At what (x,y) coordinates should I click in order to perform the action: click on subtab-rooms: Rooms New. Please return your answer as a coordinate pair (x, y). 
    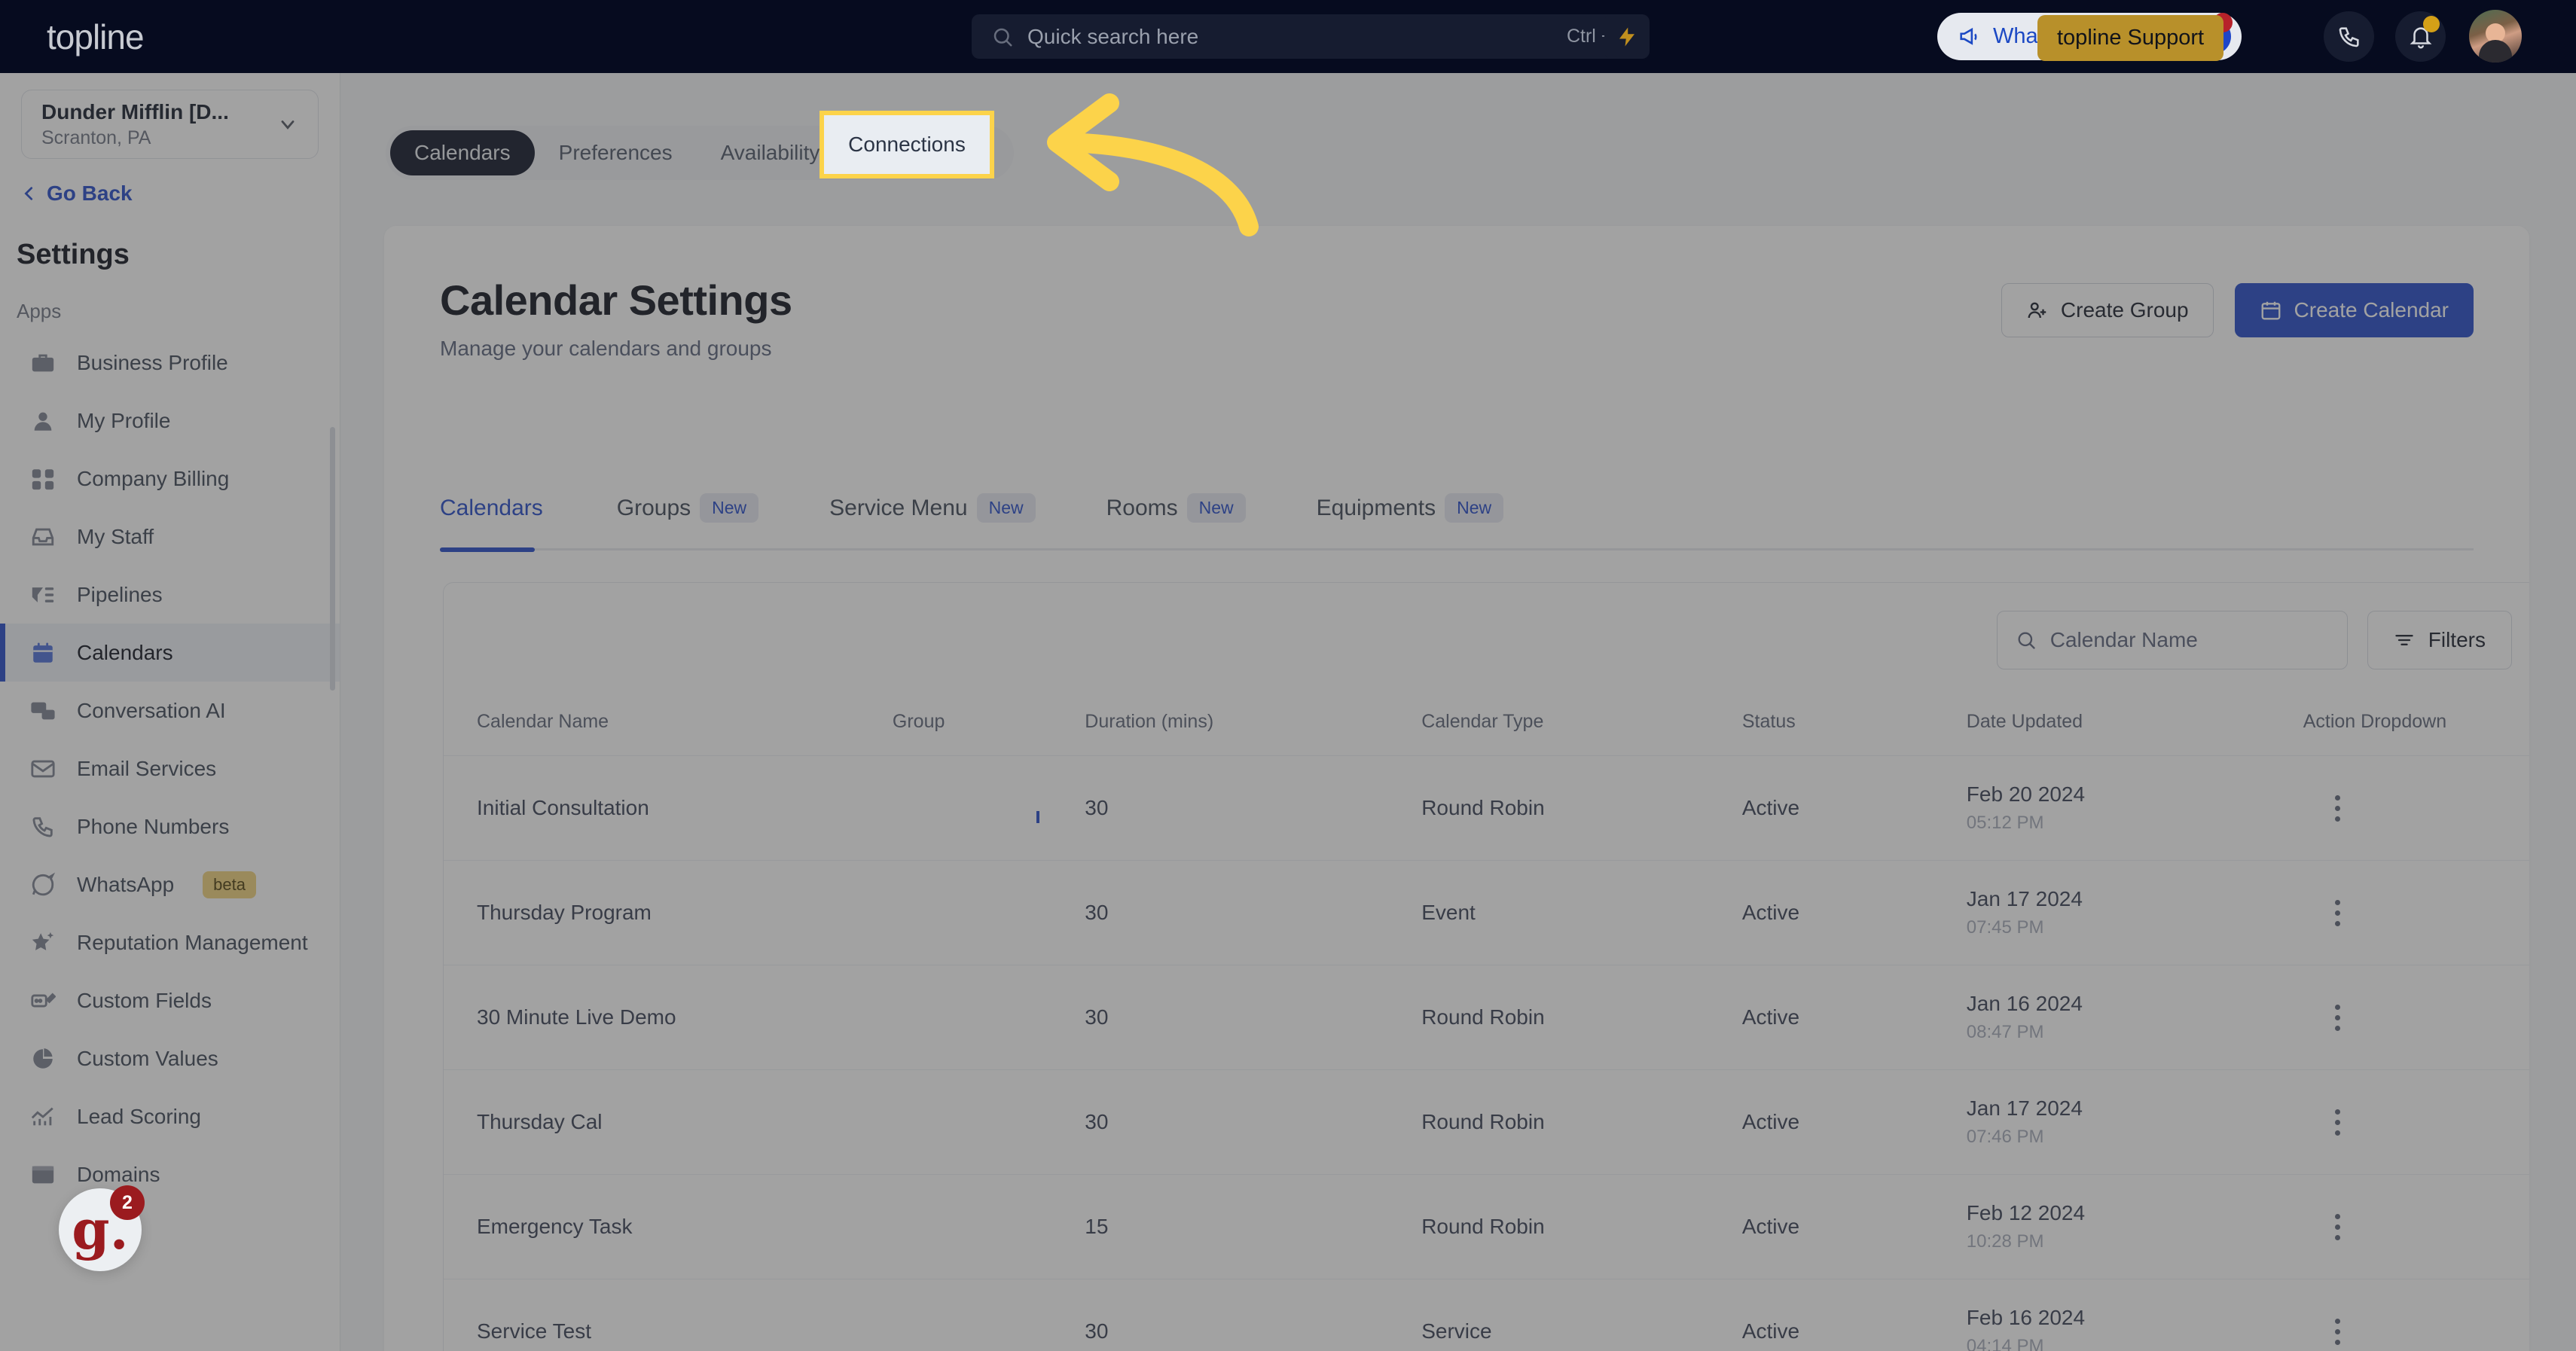
    Looking at the image, I should click on (1193, 508).